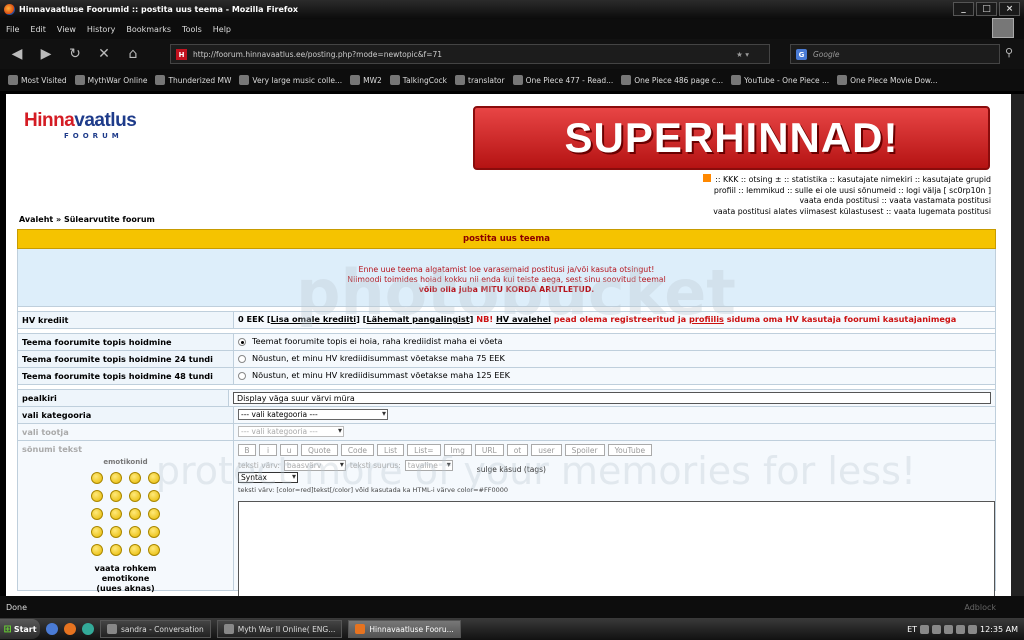 This screenshot has width=1024, height=640. I want to click on message-textarea, so click(616, 548).